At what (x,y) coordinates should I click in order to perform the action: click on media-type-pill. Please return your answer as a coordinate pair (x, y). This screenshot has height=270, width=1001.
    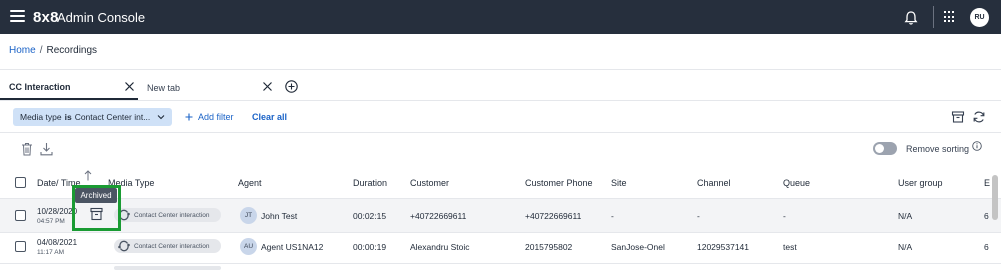
    Looking at the image, I should click on (167, 268).